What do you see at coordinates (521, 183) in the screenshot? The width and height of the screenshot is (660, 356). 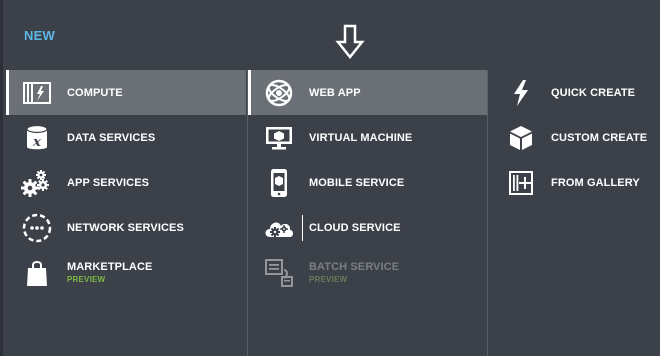 I see `gallery-plus-icon` at bounding box center [521, 183].